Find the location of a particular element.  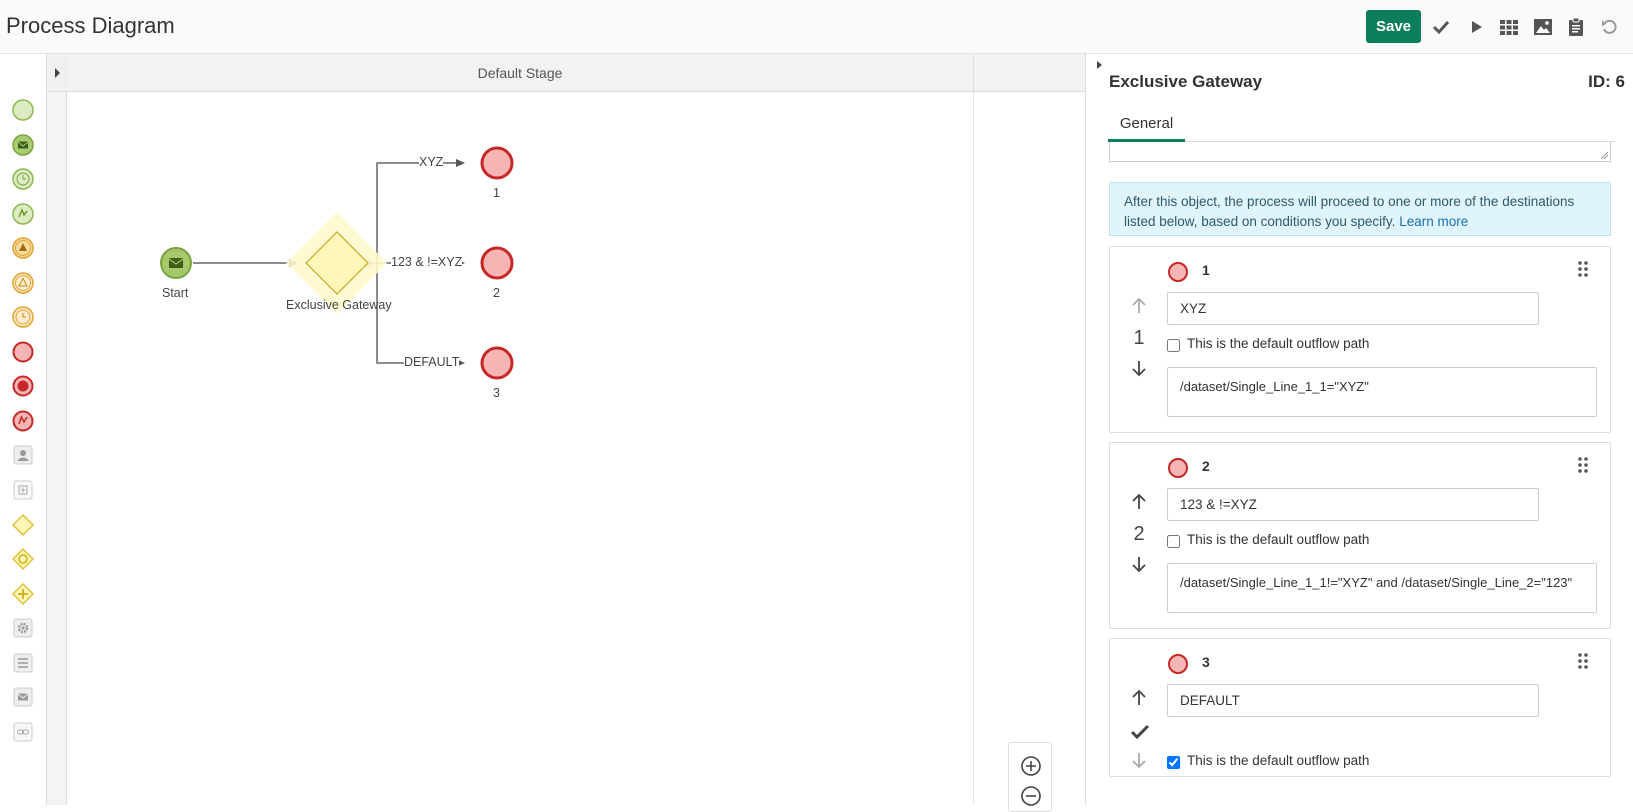

start-node is located at coordinates (176, 263).